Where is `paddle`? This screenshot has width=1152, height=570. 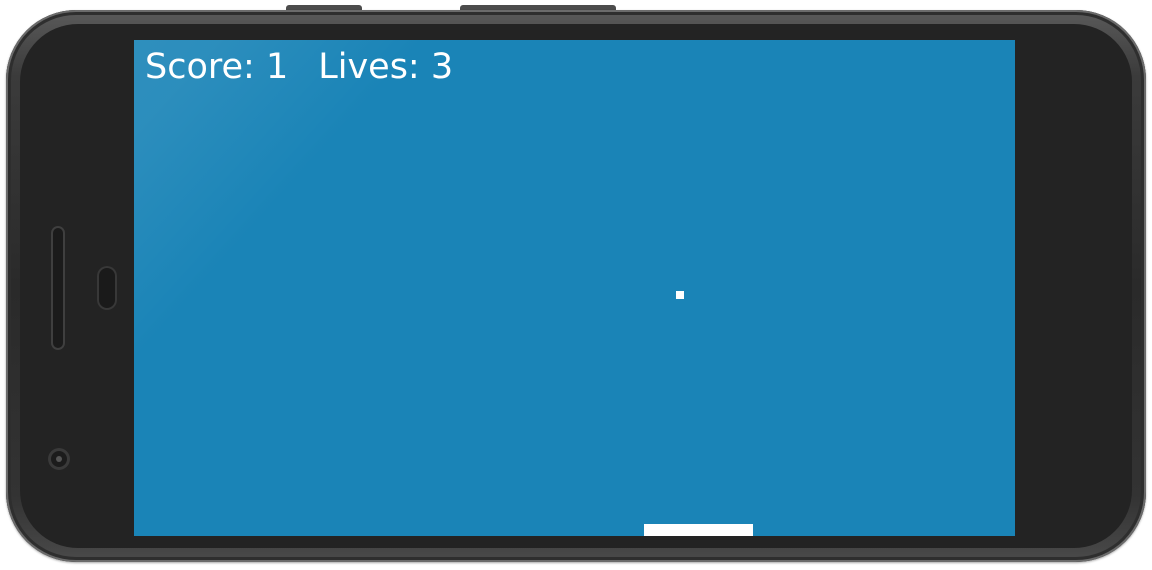 paddle is located at coordinates (698, 530).